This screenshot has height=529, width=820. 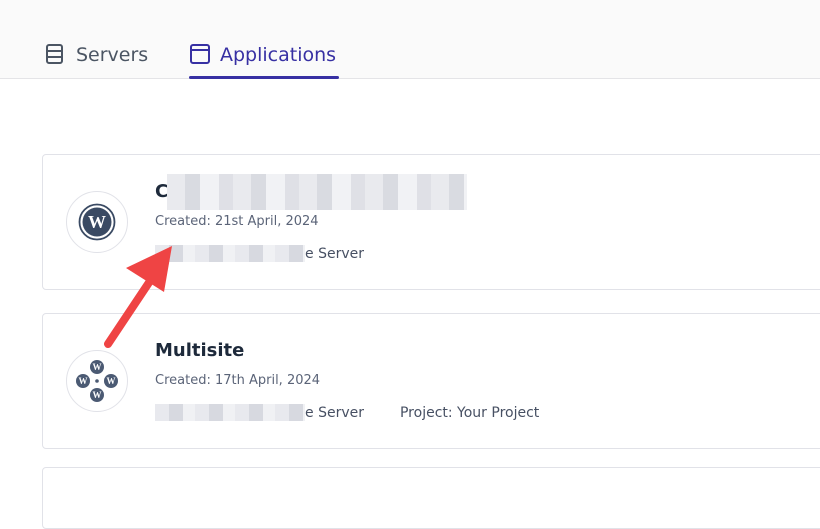 What do you see at coordinates (469, 412) in the screenshot?
I see `project-label: Project: Your Project` at bounding box center [469, 412].